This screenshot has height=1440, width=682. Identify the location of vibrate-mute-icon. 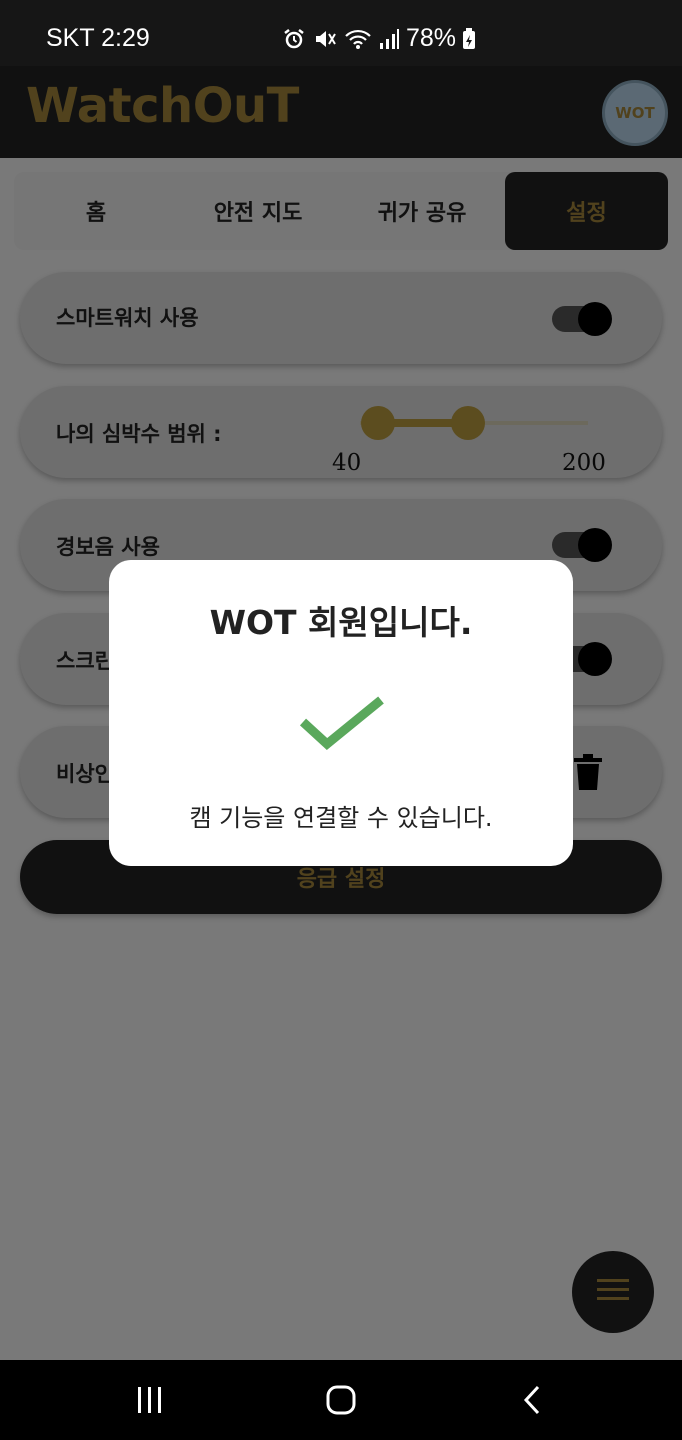
(325, 39).